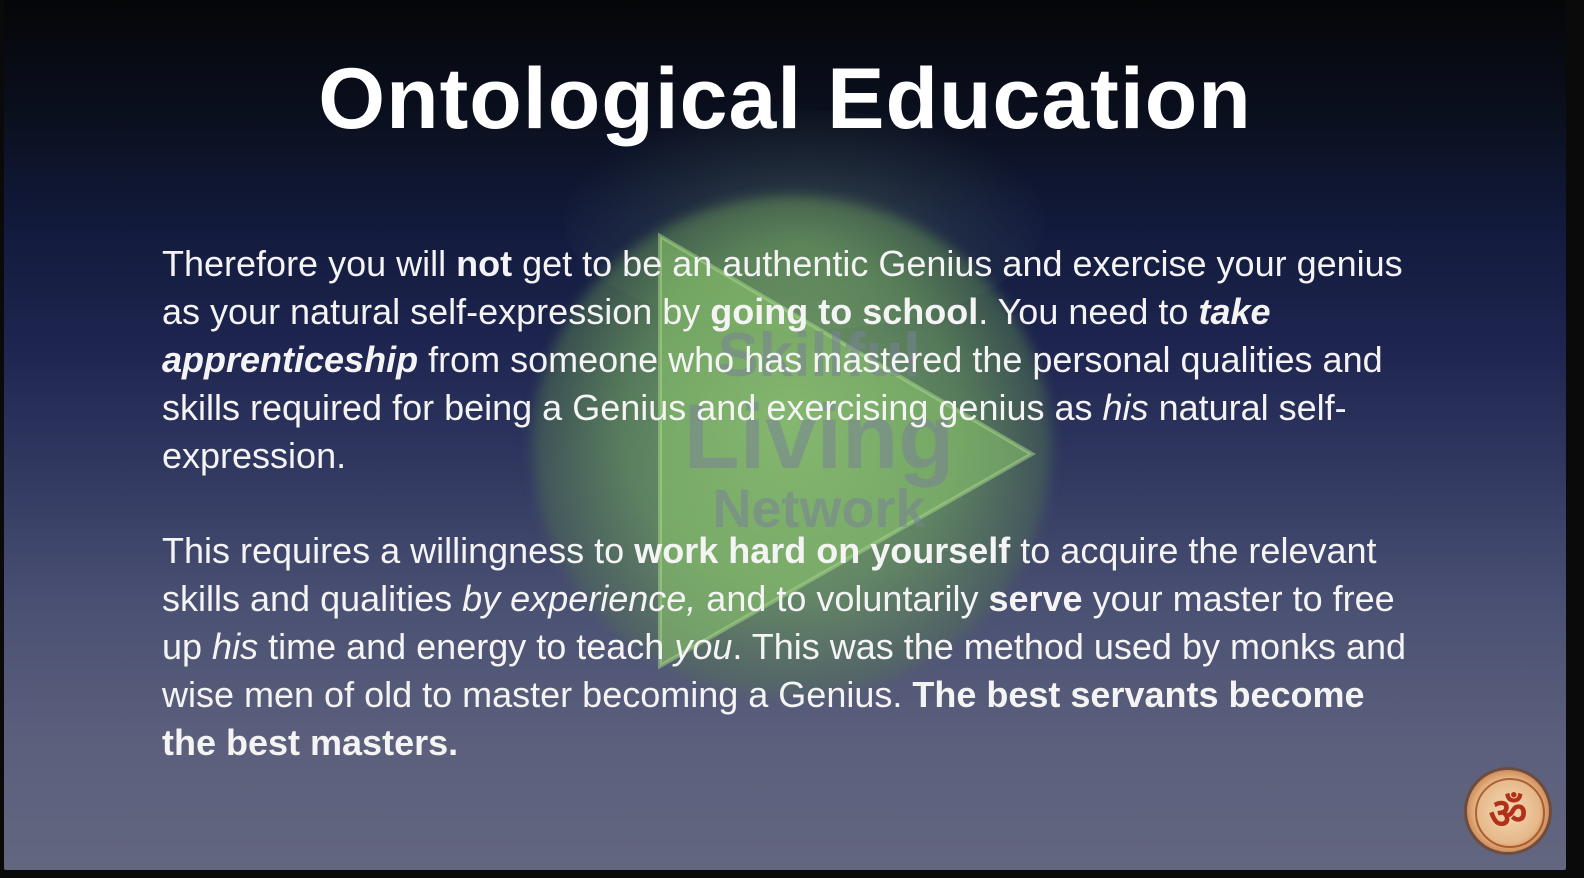 Image resolution: width=1584 pixels, height=878 pixels. What do you see at coordinates (785, 99) in the screenshot?
I see `slide-title: Ontological Education` at bounding box center [785, 99].